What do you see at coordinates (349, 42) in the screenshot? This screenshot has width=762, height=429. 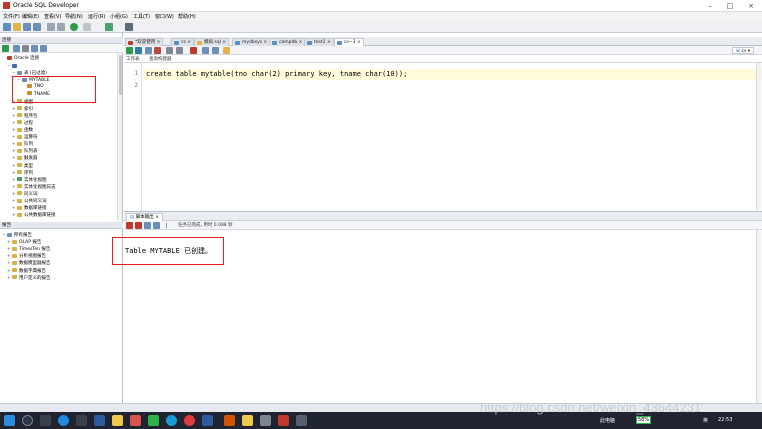 I see `doc-tab-cs-3: cs~3 ×` at bounding box center [349, 42].